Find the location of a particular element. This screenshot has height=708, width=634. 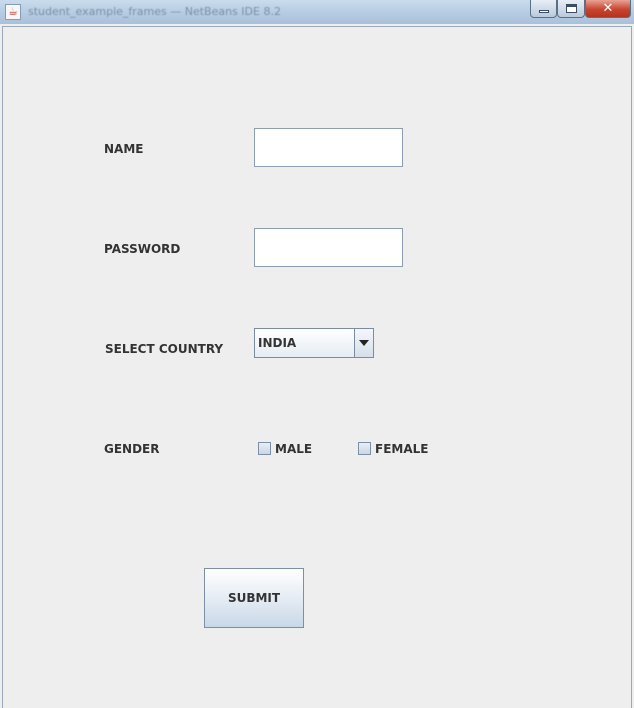

maximize-button is located at coordinates (571, 9).